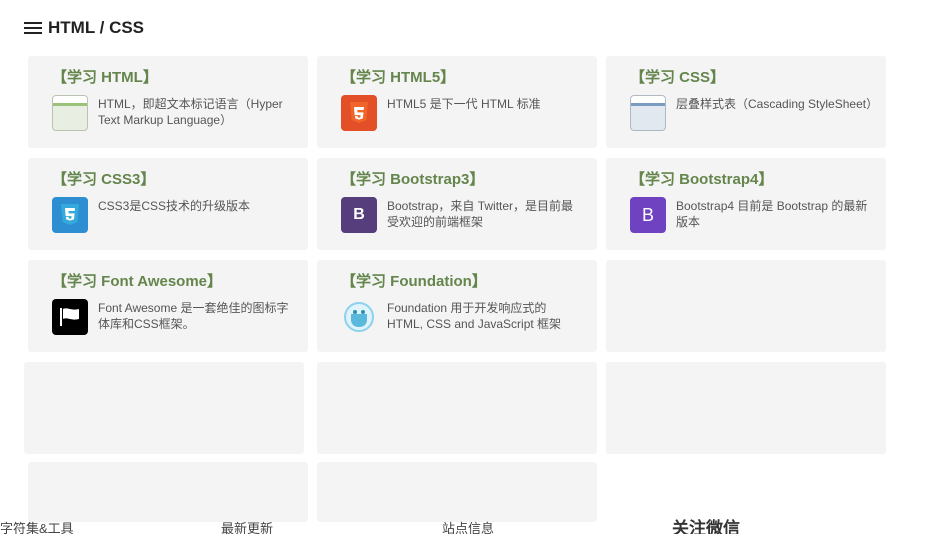 The image size is (930, 534). Describe the element at coordinates (359, 113) in the screenshot. I see `html5-logo-icon` at that location.